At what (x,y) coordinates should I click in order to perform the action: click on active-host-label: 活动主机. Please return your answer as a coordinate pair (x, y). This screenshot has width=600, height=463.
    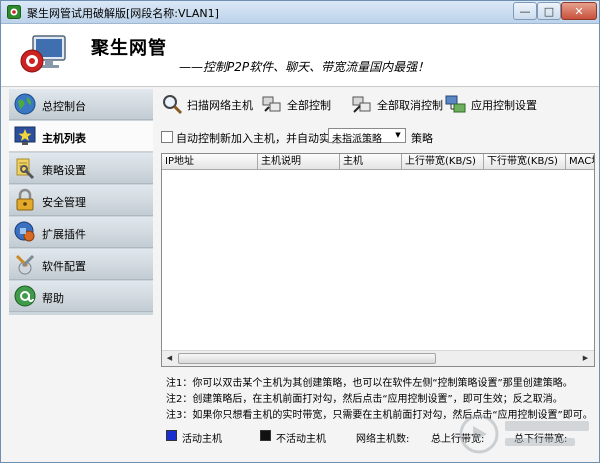
    Looking at the image, I should click on (202, 439).